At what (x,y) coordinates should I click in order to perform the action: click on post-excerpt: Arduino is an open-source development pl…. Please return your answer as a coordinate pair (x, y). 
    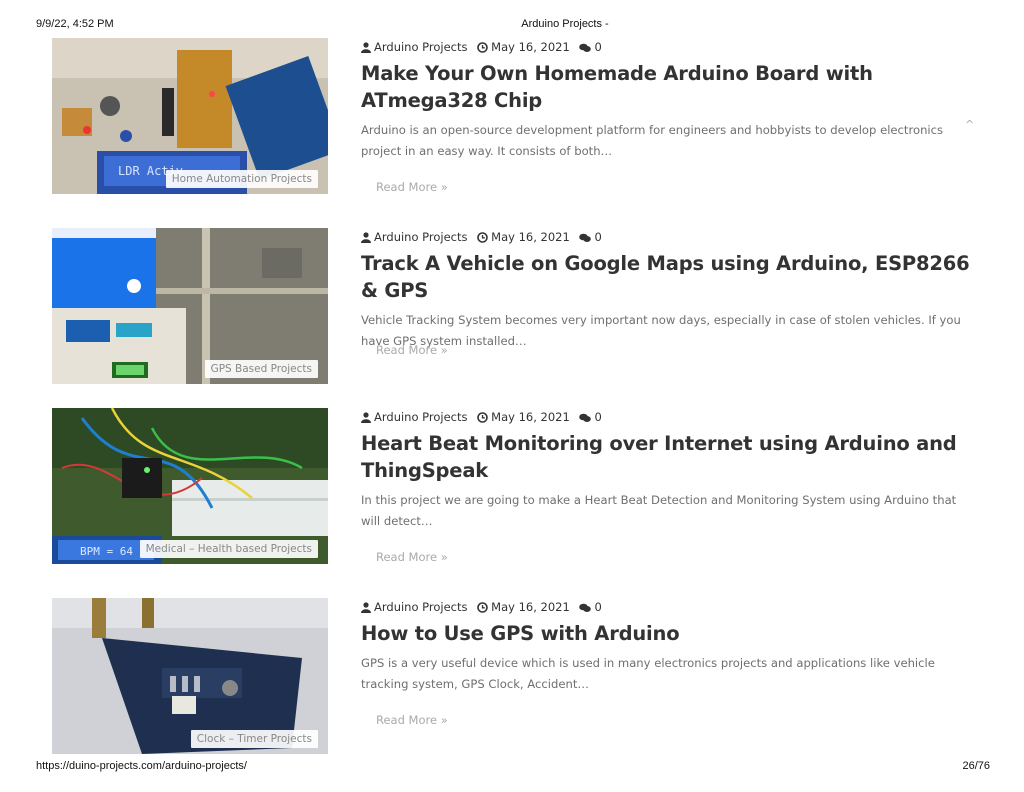
    Looking at the image, I should click on (652, 140).